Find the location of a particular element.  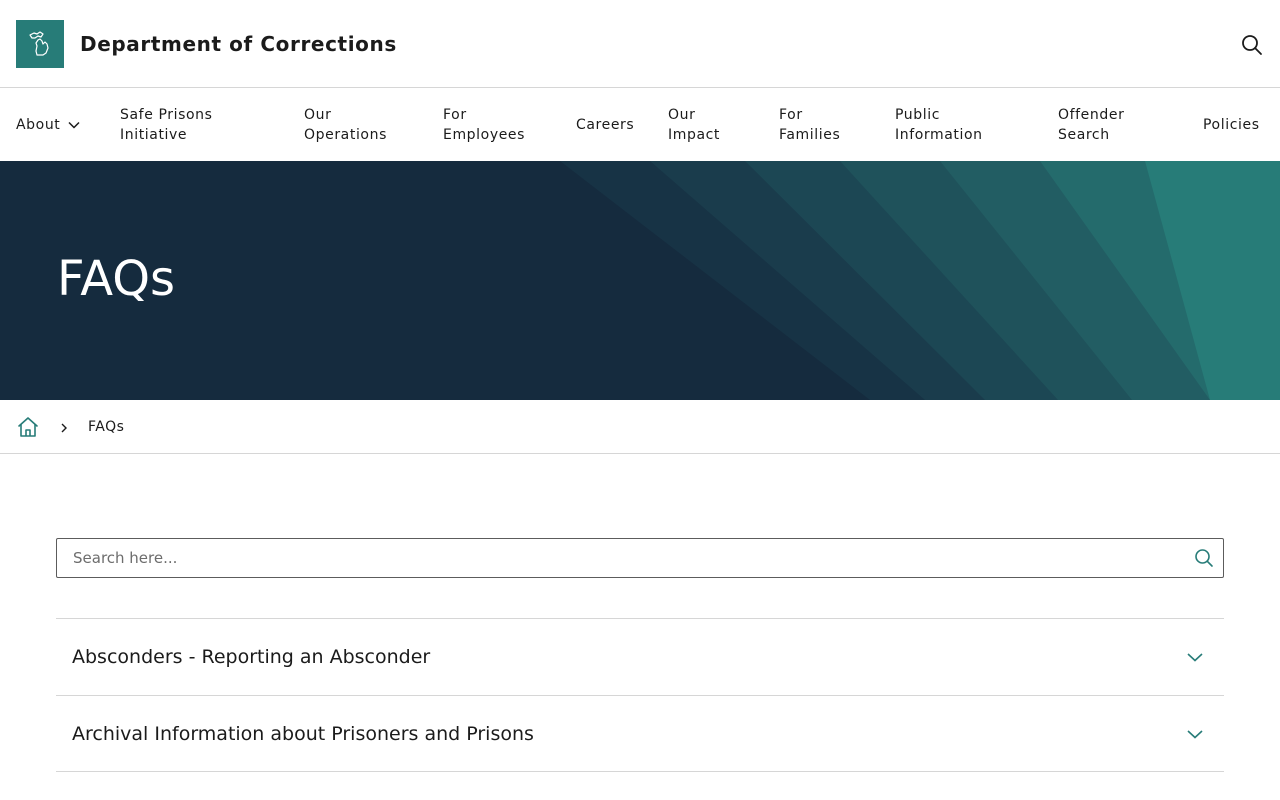

nav-item-label: Families is located at coordinates (810, 135).